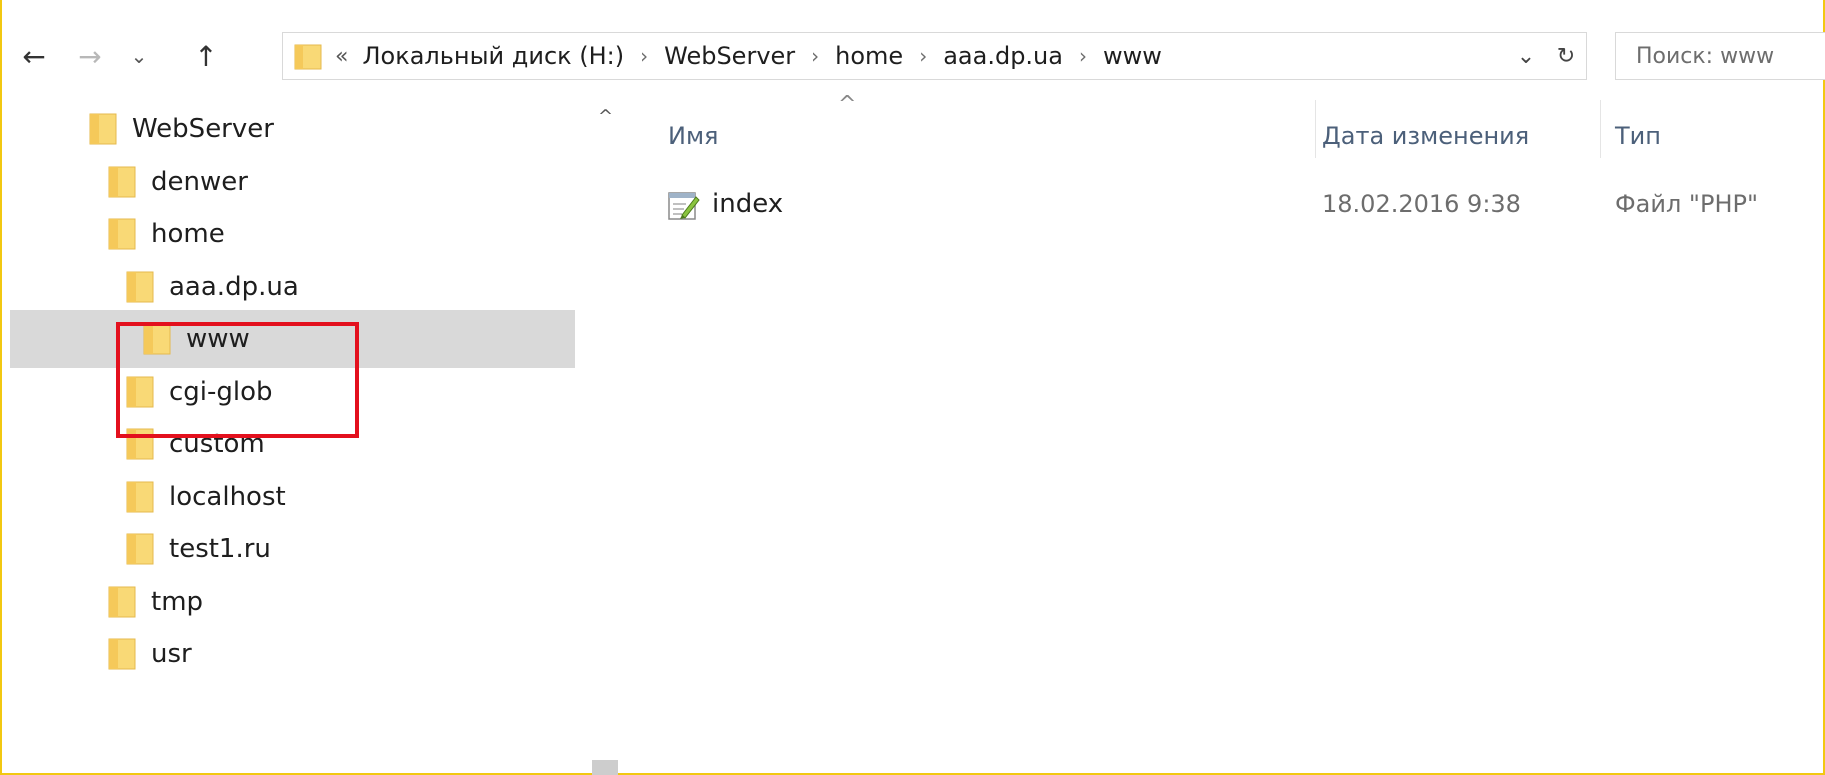  Describe the element at coordinates (227, 496) in the screenshot. I see `tree-item-label: localhost` at that location.